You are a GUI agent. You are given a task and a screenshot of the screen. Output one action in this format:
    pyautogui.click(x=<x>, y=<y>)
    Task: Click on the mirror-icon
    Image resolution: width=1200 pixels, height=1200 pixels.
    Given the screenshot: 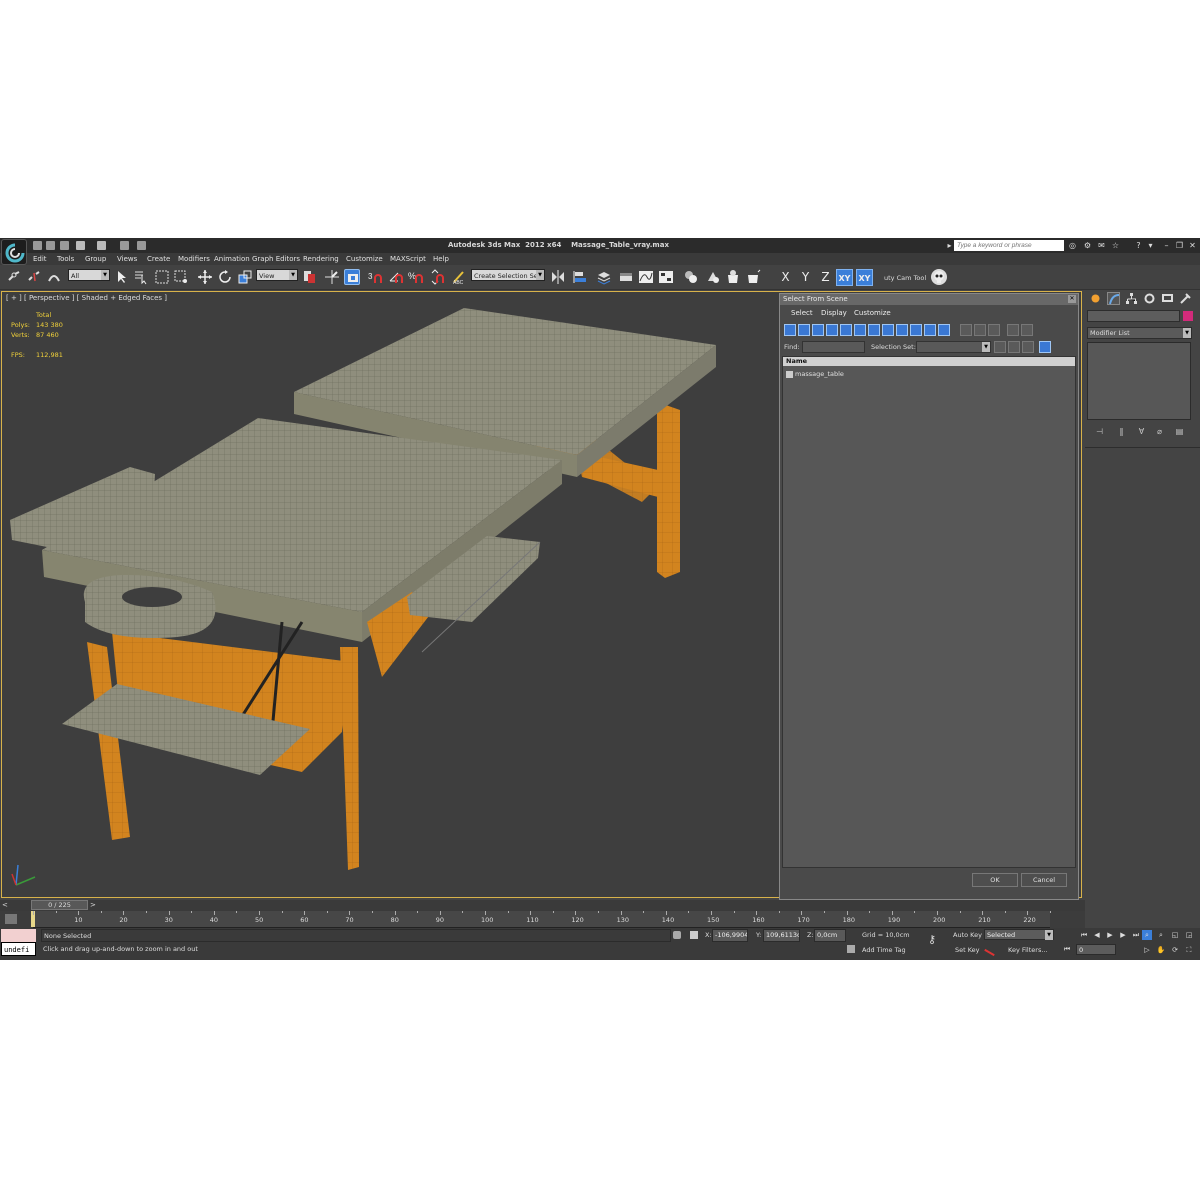 What is the action you would take?
    pyautogui.click(x=558, y=277)
    